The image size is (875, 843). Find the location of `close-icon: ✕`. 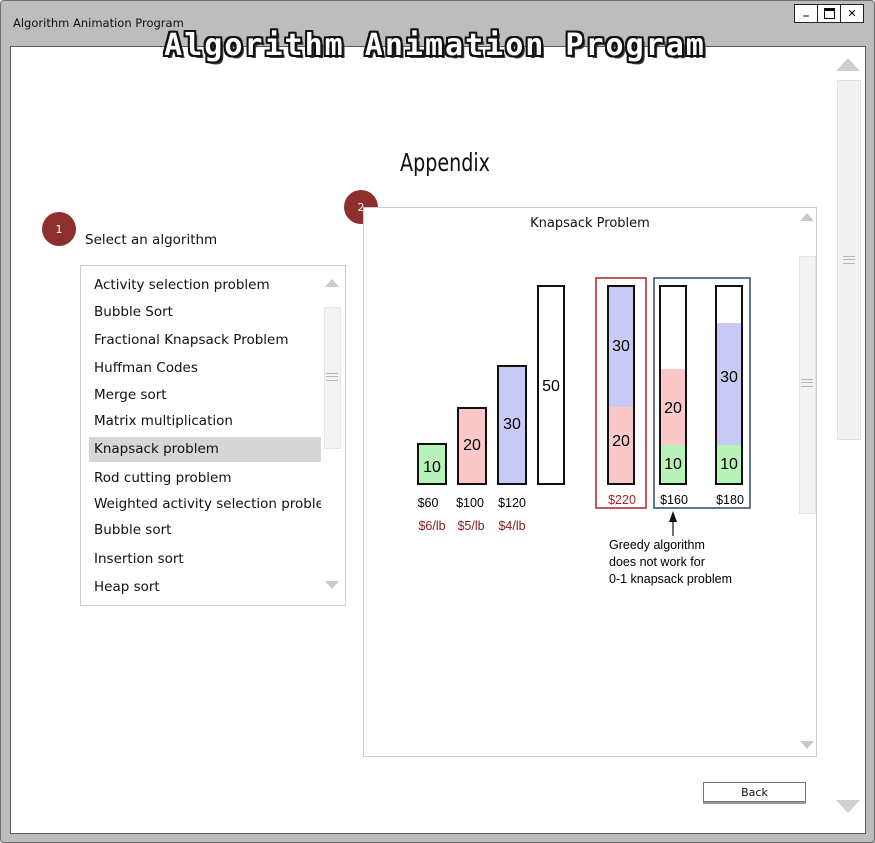

close-icon: ✕ is located at coordinates (852, 13).